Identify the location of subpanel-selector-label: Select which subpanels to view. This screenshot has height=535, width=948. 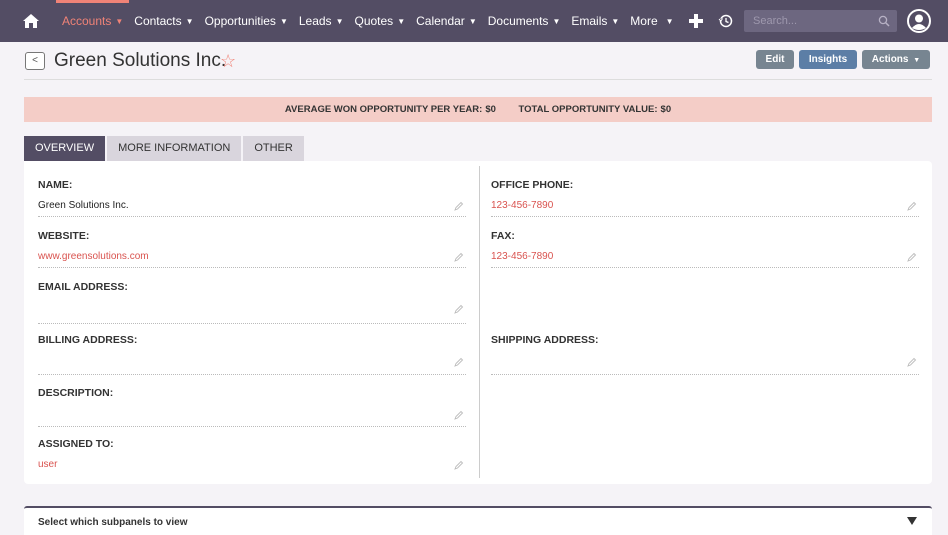
(113, 522).